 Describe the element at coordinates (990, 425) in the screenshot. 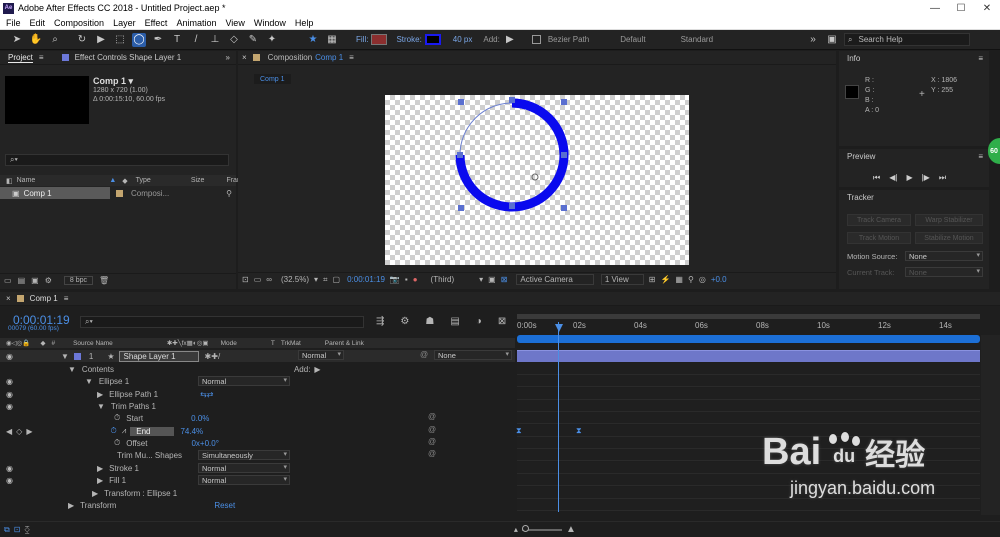

I see `timeline-scrollbar` at that location.